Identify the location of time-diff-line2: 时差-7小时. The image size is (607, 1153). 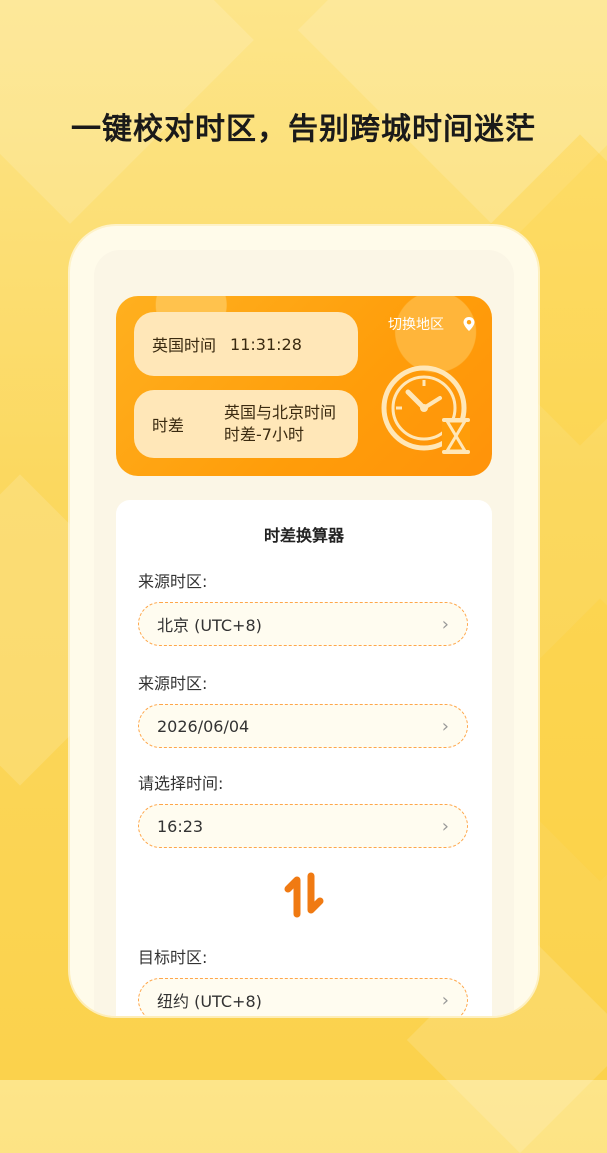
(264, 434).